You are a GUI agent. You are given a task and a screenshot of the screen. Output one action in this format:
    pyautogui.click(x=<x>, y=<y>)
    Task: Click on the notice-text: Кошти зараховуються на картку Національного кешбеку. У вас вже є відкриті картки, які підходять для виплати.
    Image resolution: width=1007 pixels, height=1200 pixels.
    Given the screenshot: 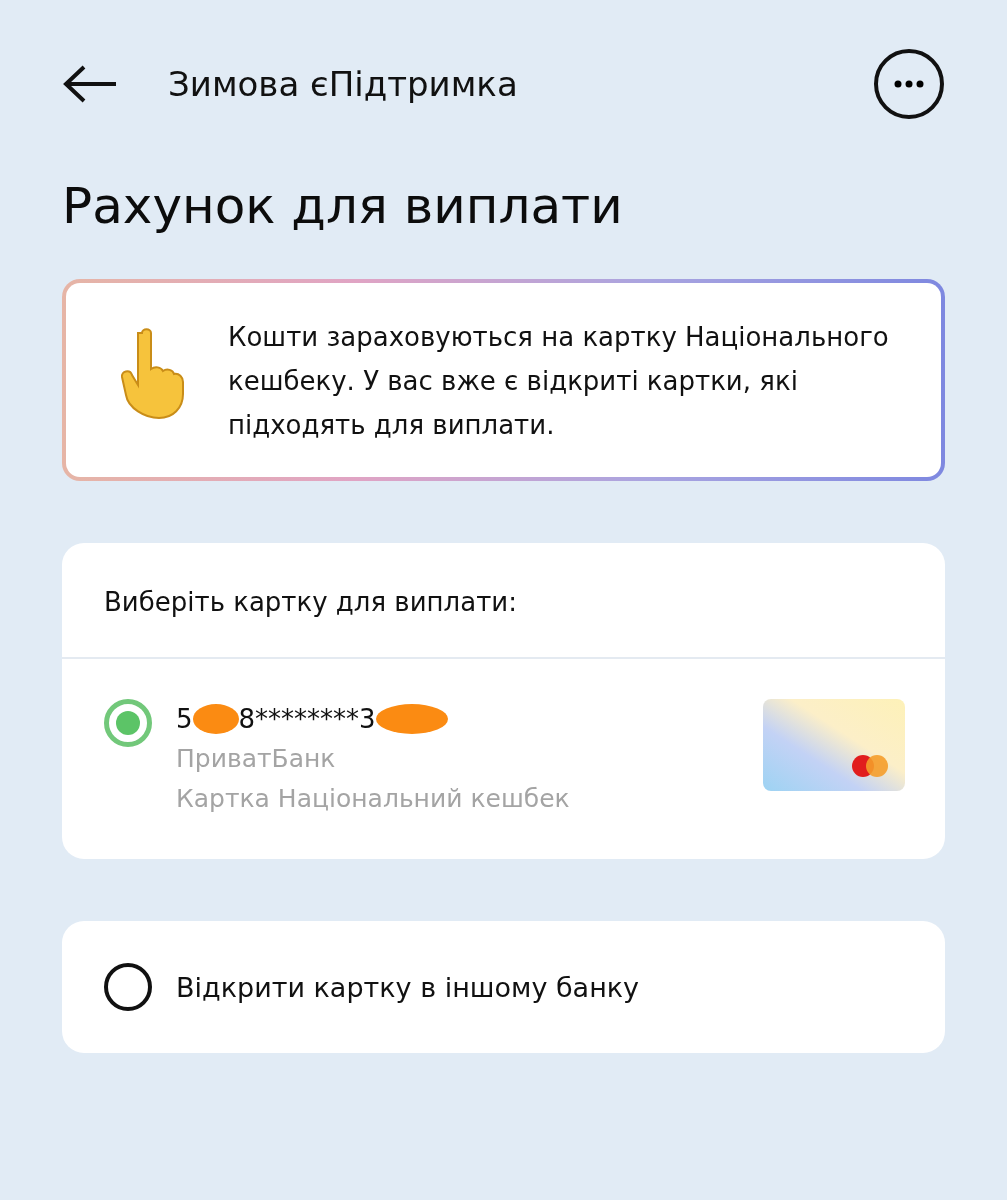 What is the action you would take?
    pyautogui.click(x=559, y=381)
    